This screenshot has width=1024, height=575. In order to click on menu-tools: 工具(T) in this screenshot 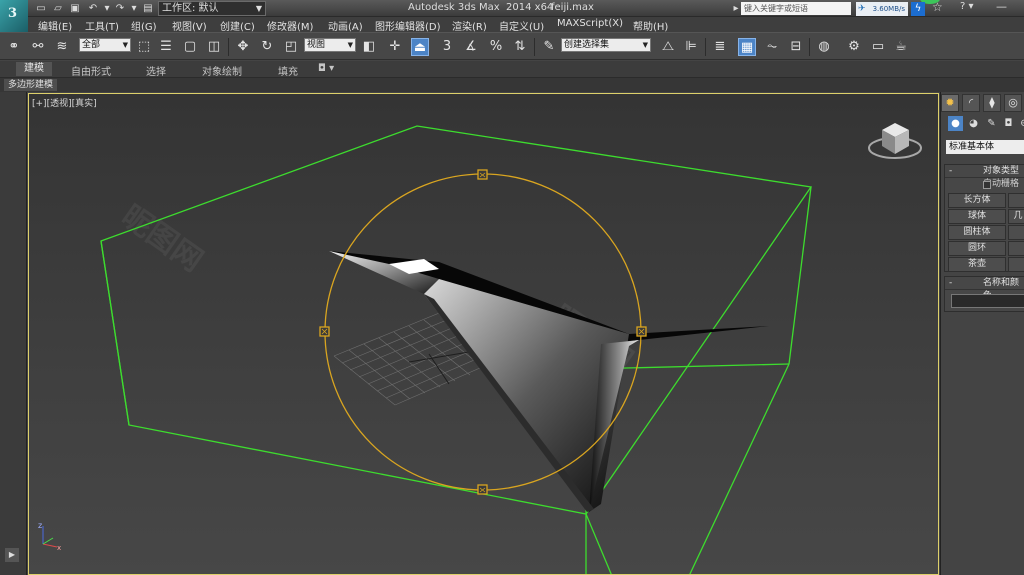, I will do `click(102, 25)`.